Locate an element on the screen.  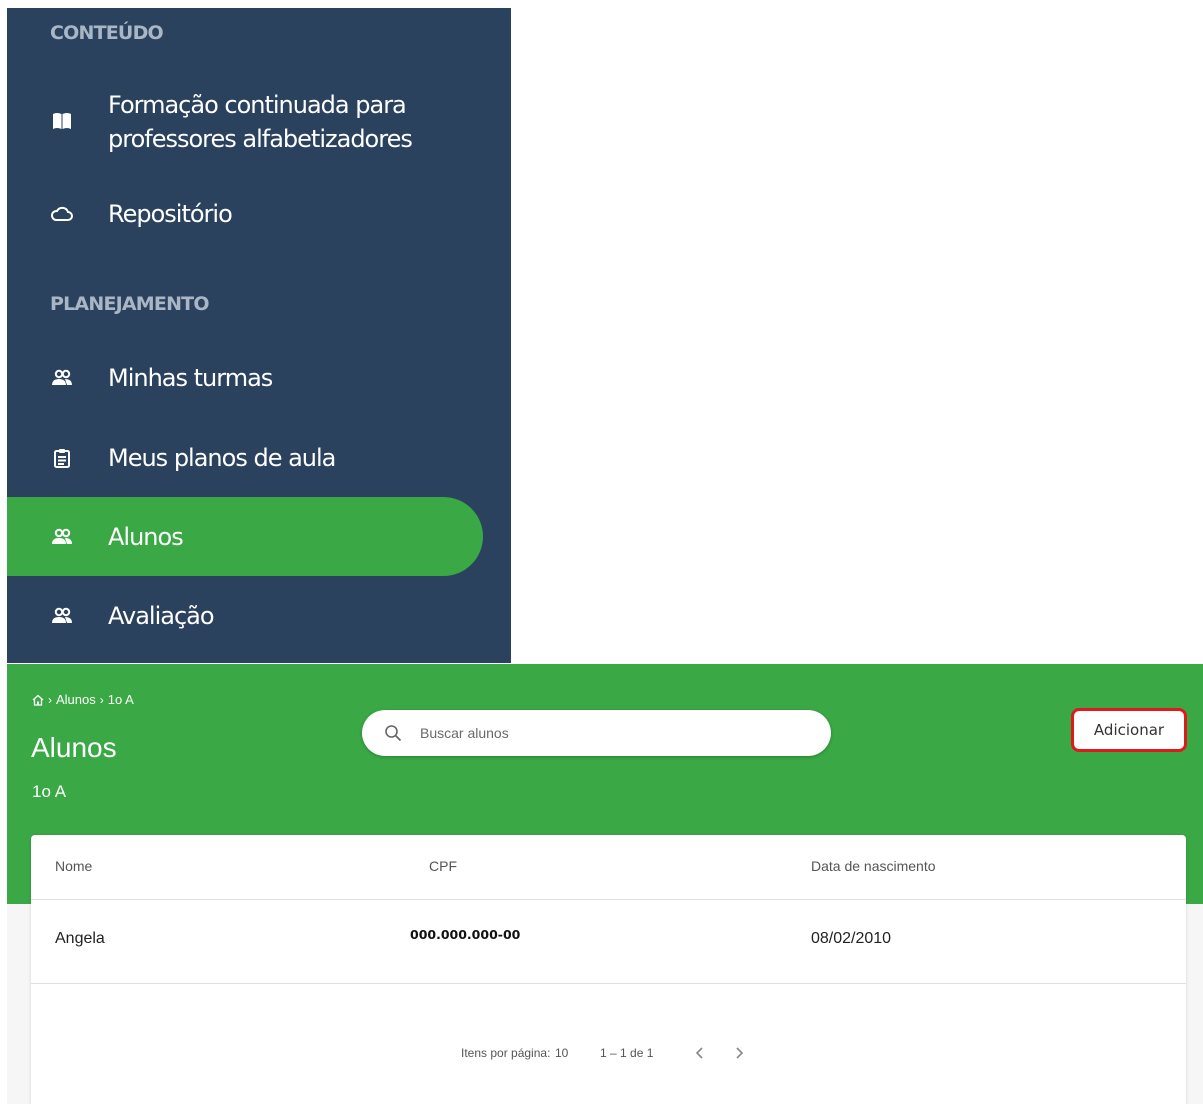
sidebar-item-label-line1: Formação continuada para is located at coordinates (257, 105).